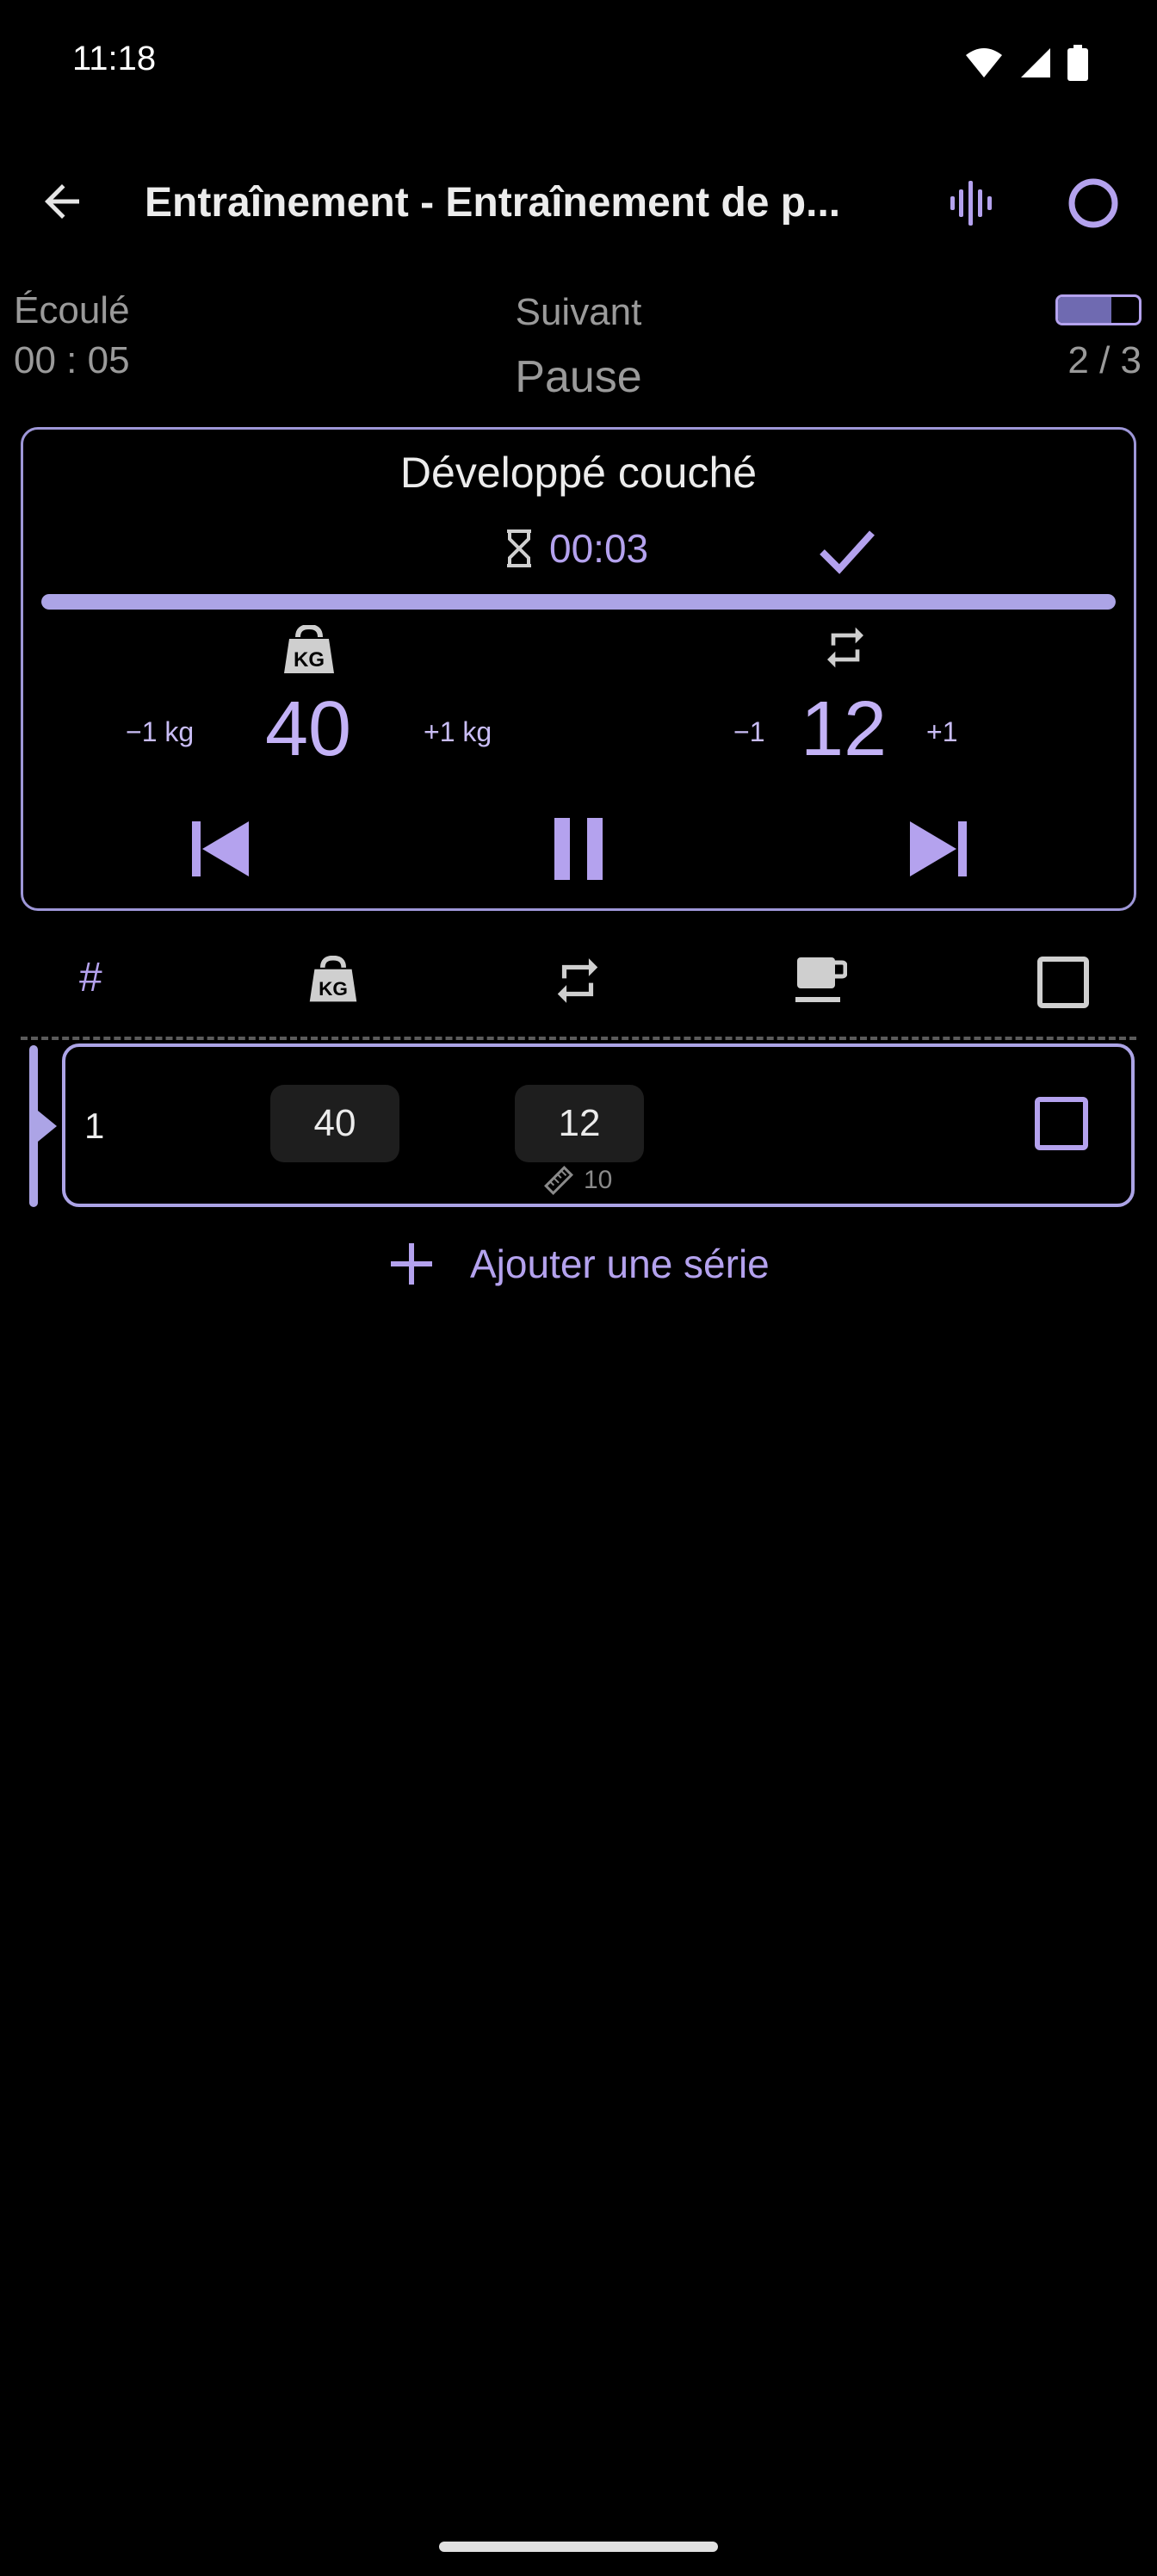  I want to click on set-reps-field: 12, so click(579, 1123).